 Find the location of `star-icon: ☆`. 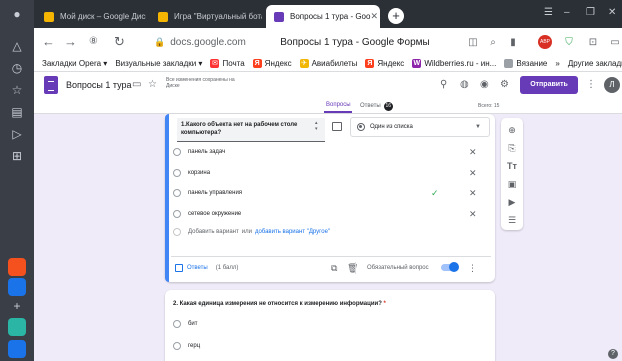

star-icon: ☆ is located at coordinates (152, 84).